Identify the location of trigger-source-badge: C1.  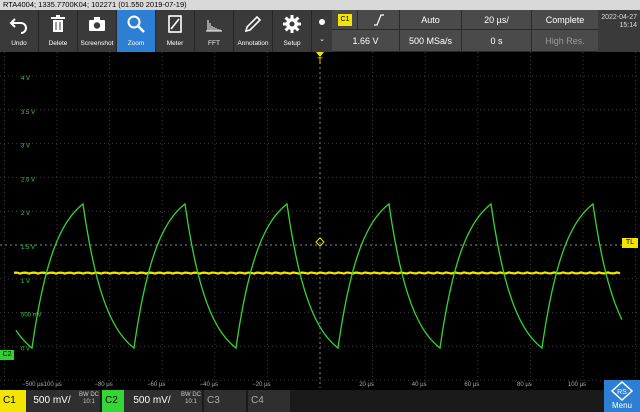
(345, 20).